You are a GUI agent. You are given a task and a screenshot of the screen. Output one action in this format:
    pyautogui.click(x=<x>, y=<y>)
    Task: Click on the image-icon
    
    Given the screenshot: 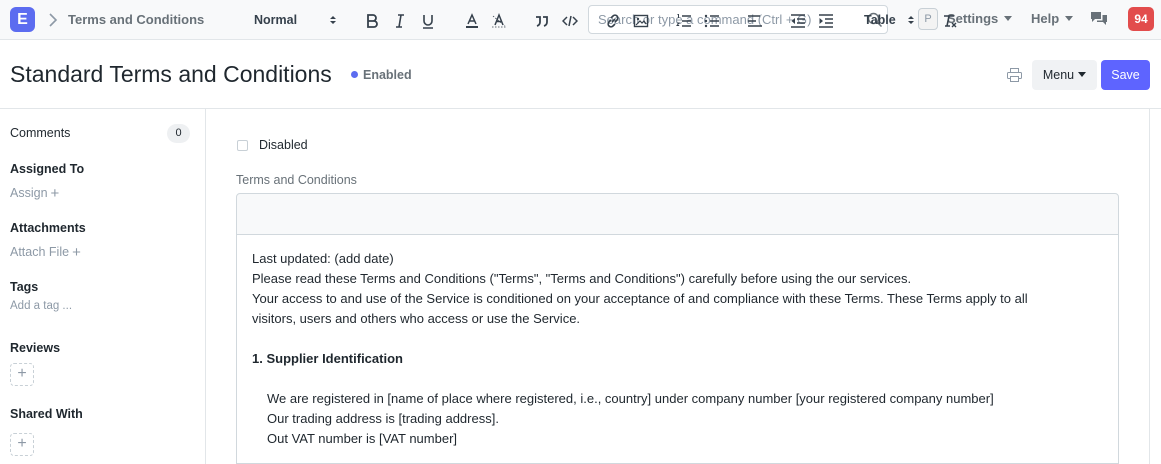 What is the action you would take?
    pyautogui.click(x=641, y=21)
    